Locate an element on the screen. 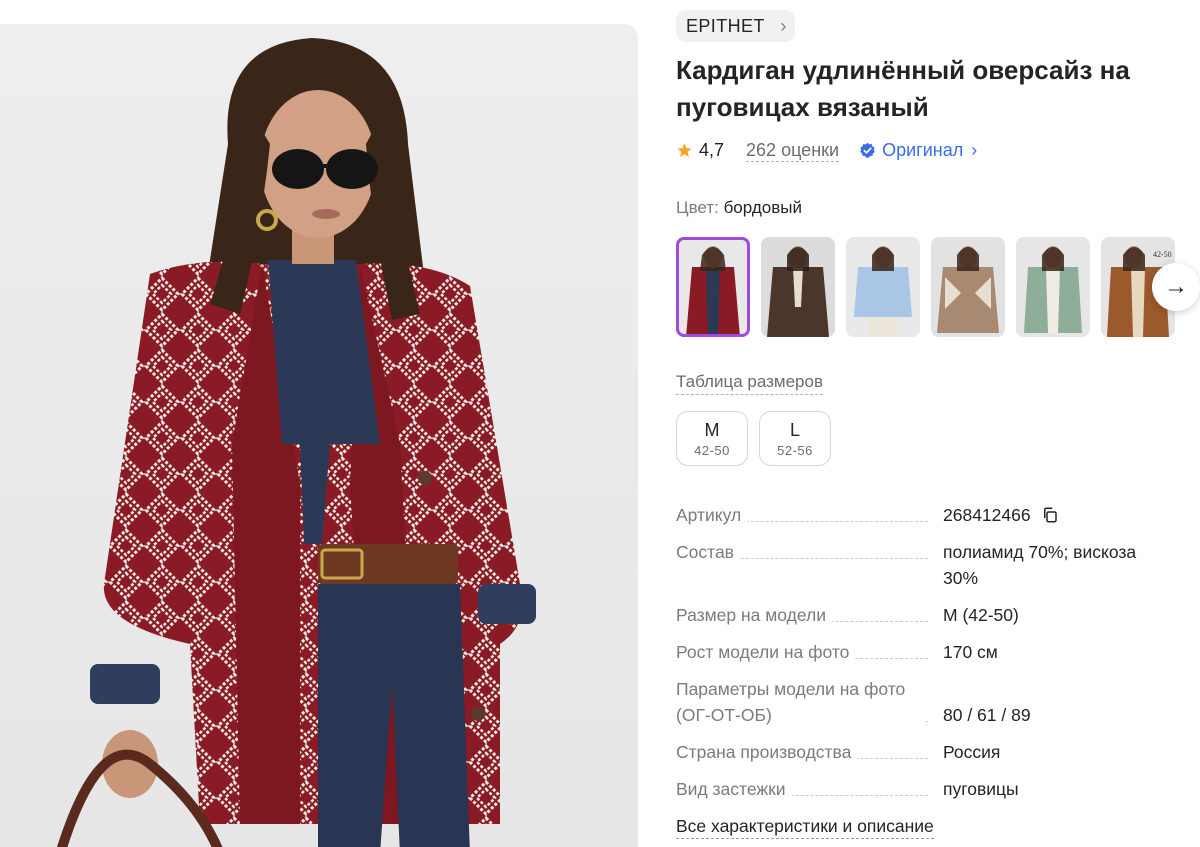  brand-link: EPITHET › is located at coordinates (735, 26).